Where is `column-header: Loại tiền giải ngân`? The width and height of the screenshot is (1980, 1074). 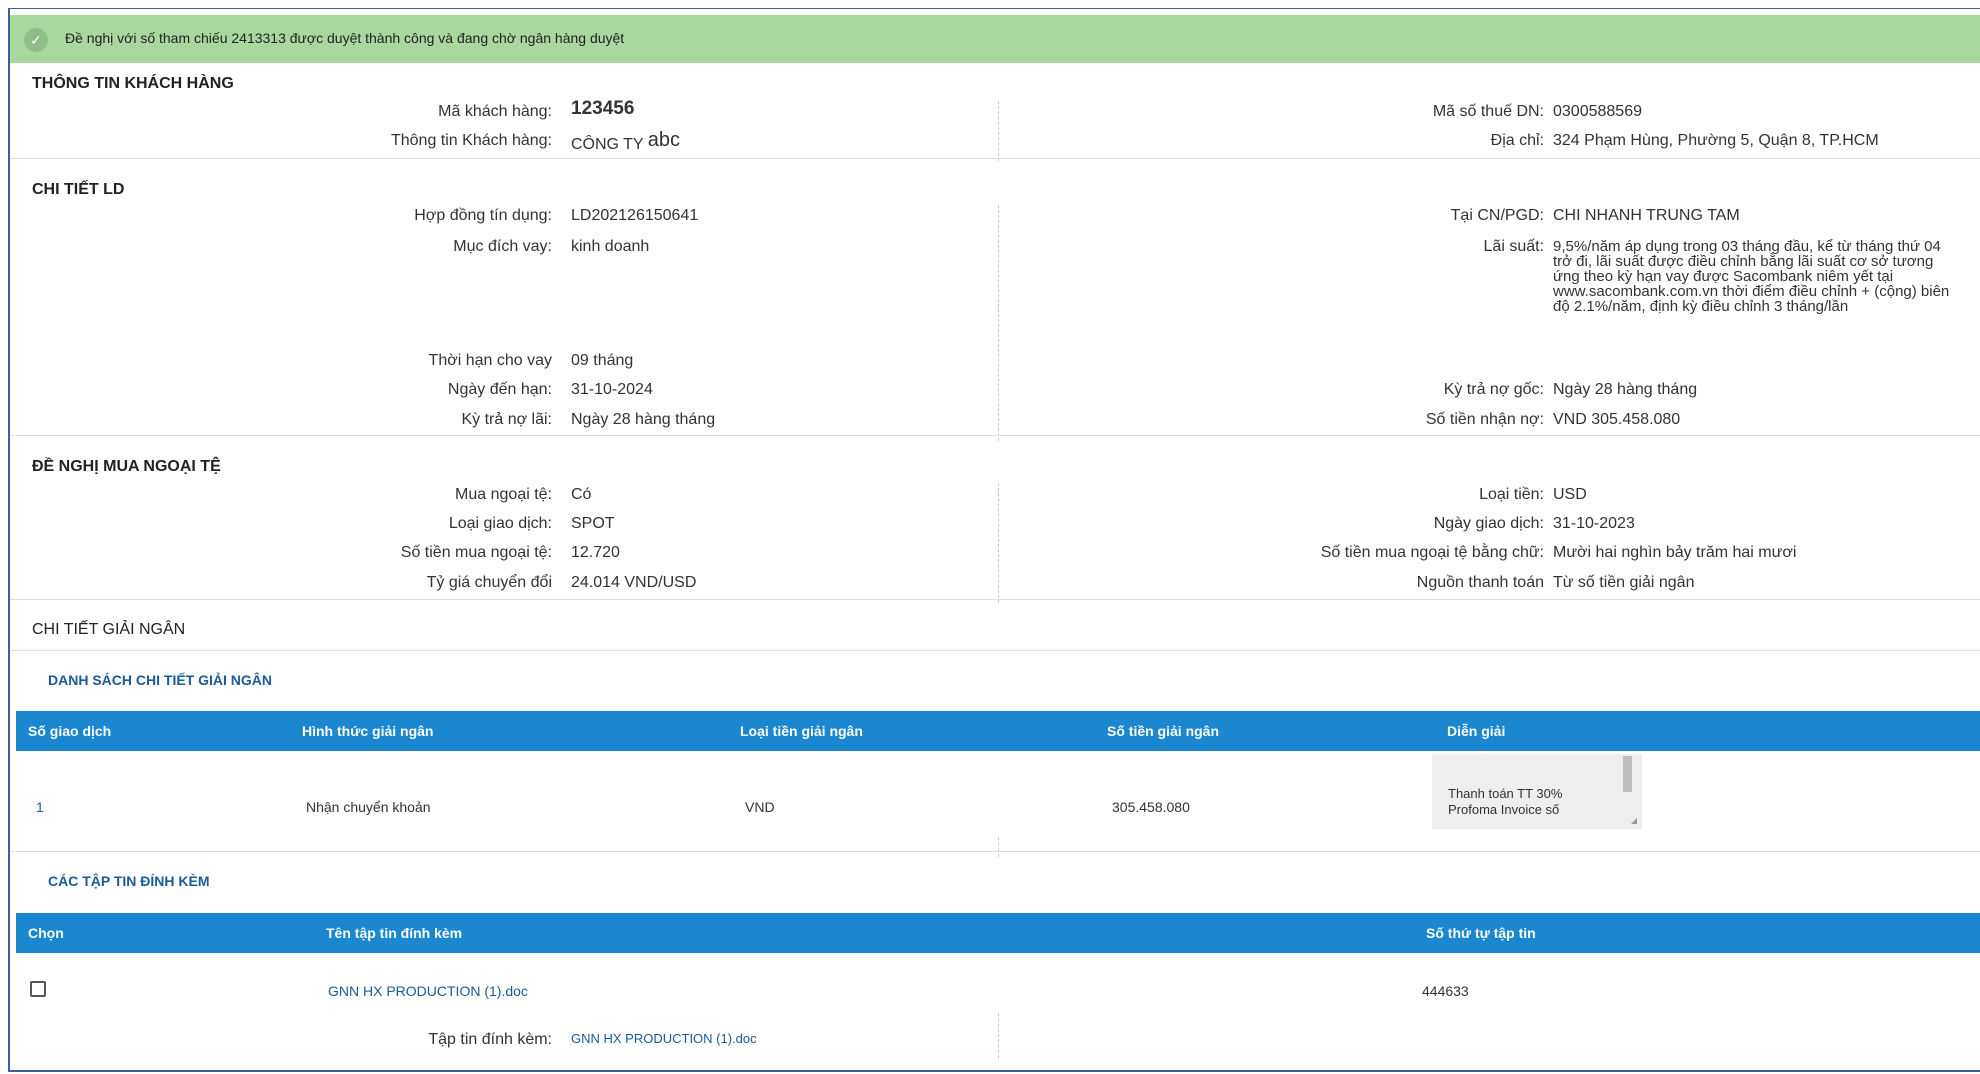
column-header: Loại tiền giải ngân is located at coordinates (801, 731).